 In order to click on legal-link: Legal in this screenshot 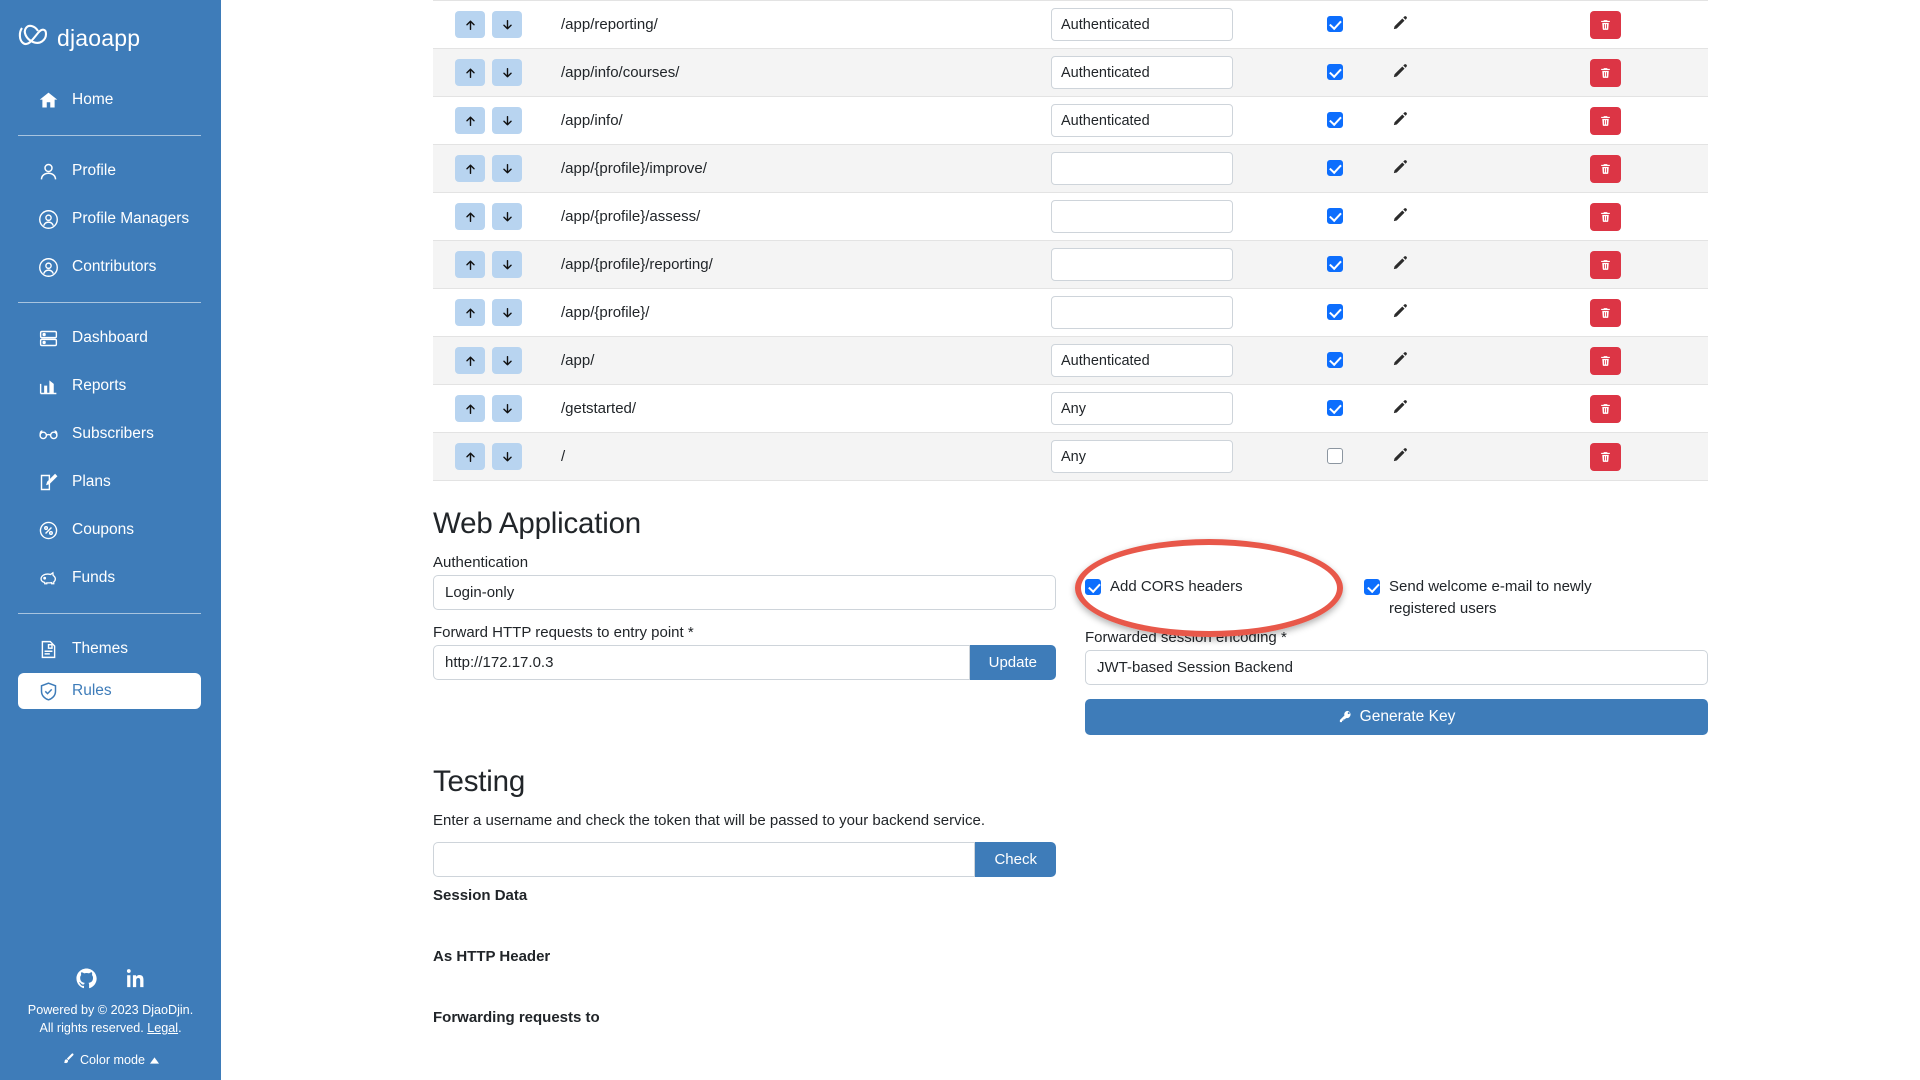, I will do `click(162, 1028)`.